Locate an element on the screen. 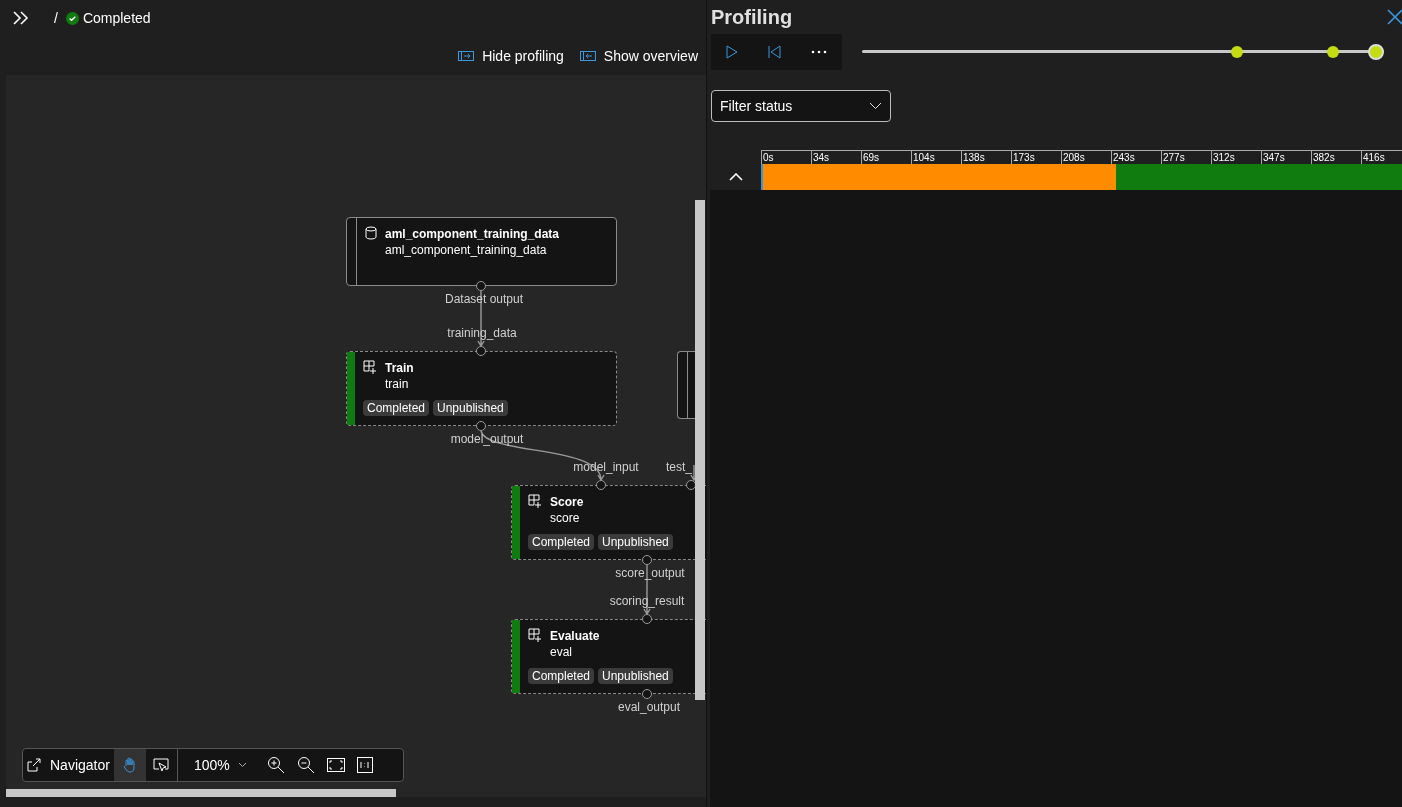 This screenshot has width=1402, height=807. close-icon is located at coordinates (1394, 17).